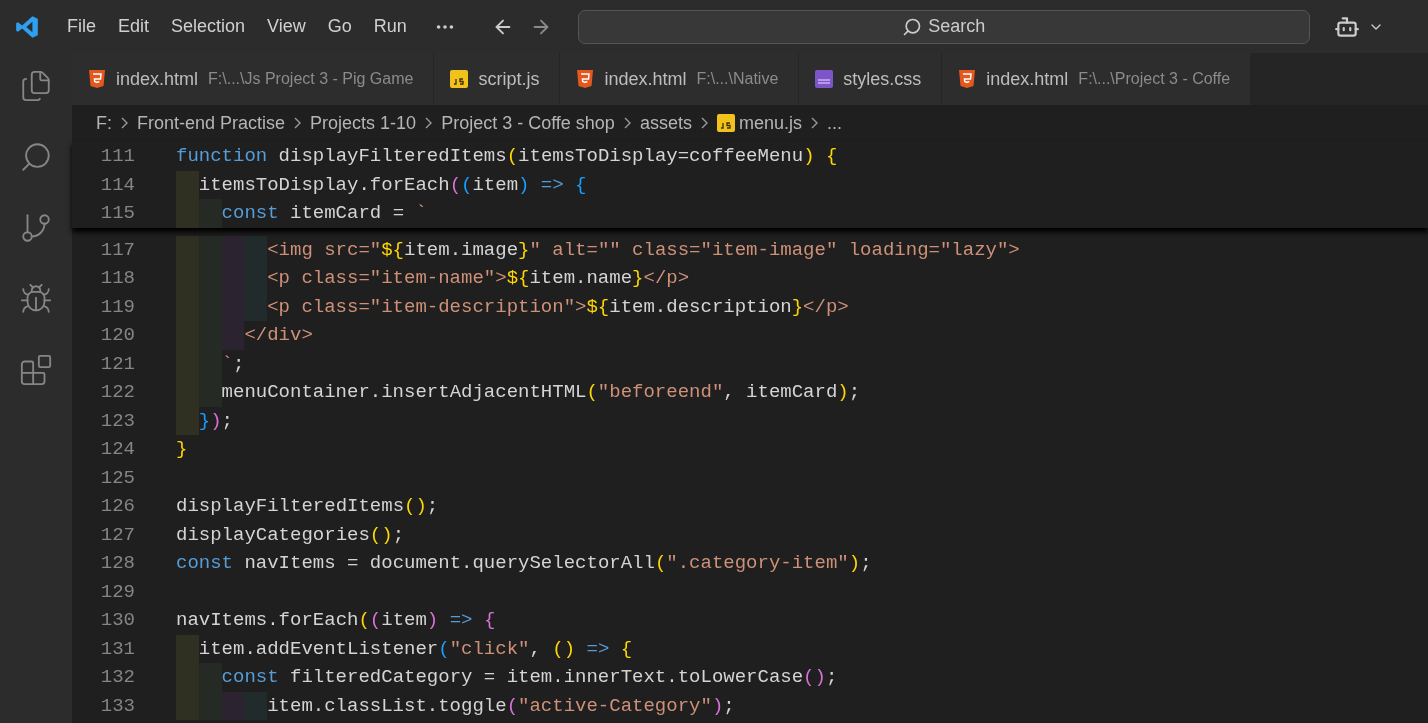  I want to click on menu-item: File, so click(81, 26).